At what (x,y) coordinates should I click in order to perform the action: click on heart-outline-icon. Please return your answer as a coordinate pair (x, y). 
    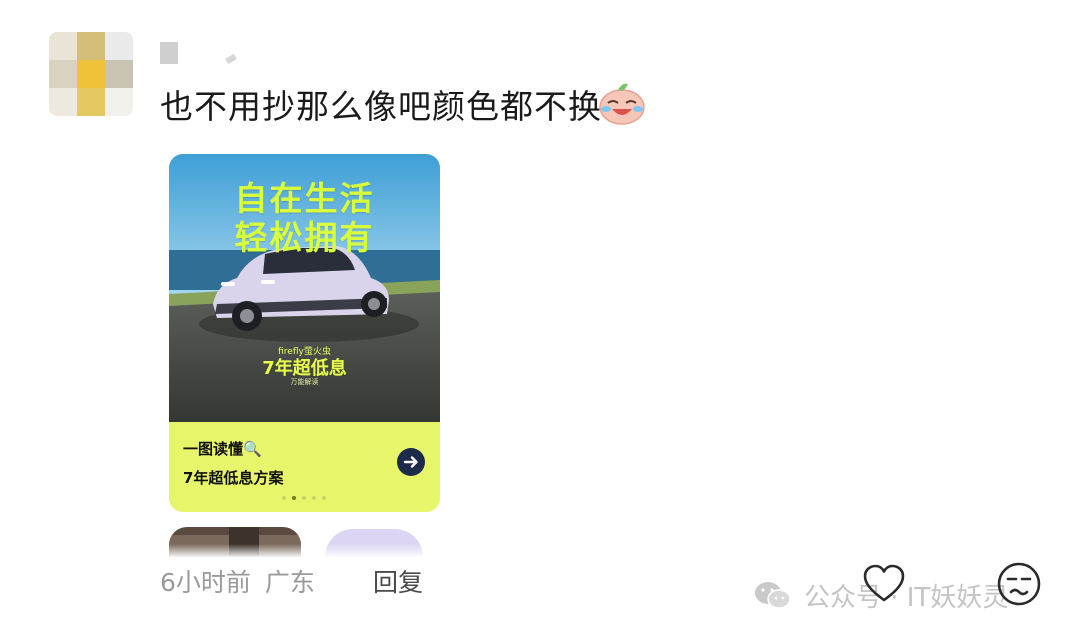
    Looking at the image, I should click on (884, 584).